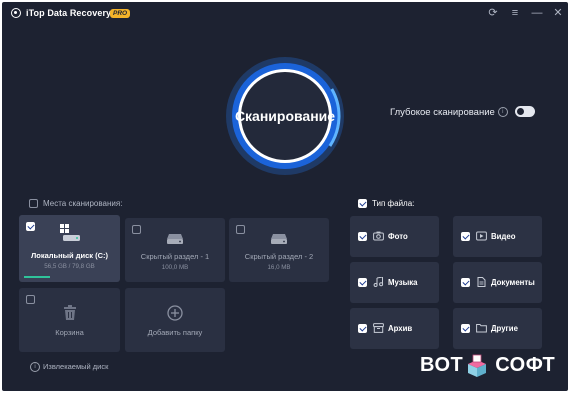 The width and height of the screenshot is (570, 393). Describe the element at coordinates (37, 277) in the screenshot. I see `drive-usage-bar` at that location.